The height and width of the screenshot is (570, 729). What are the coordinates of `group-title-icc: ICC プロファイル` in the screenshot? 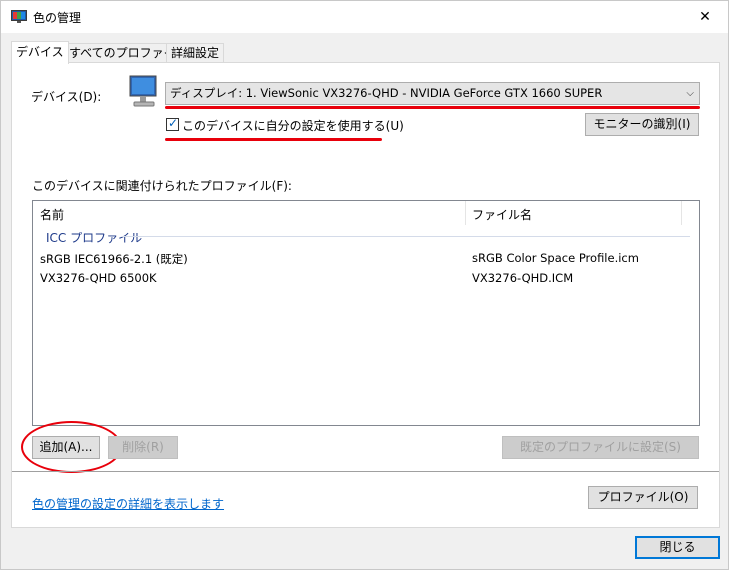 It's located at (94, 238).